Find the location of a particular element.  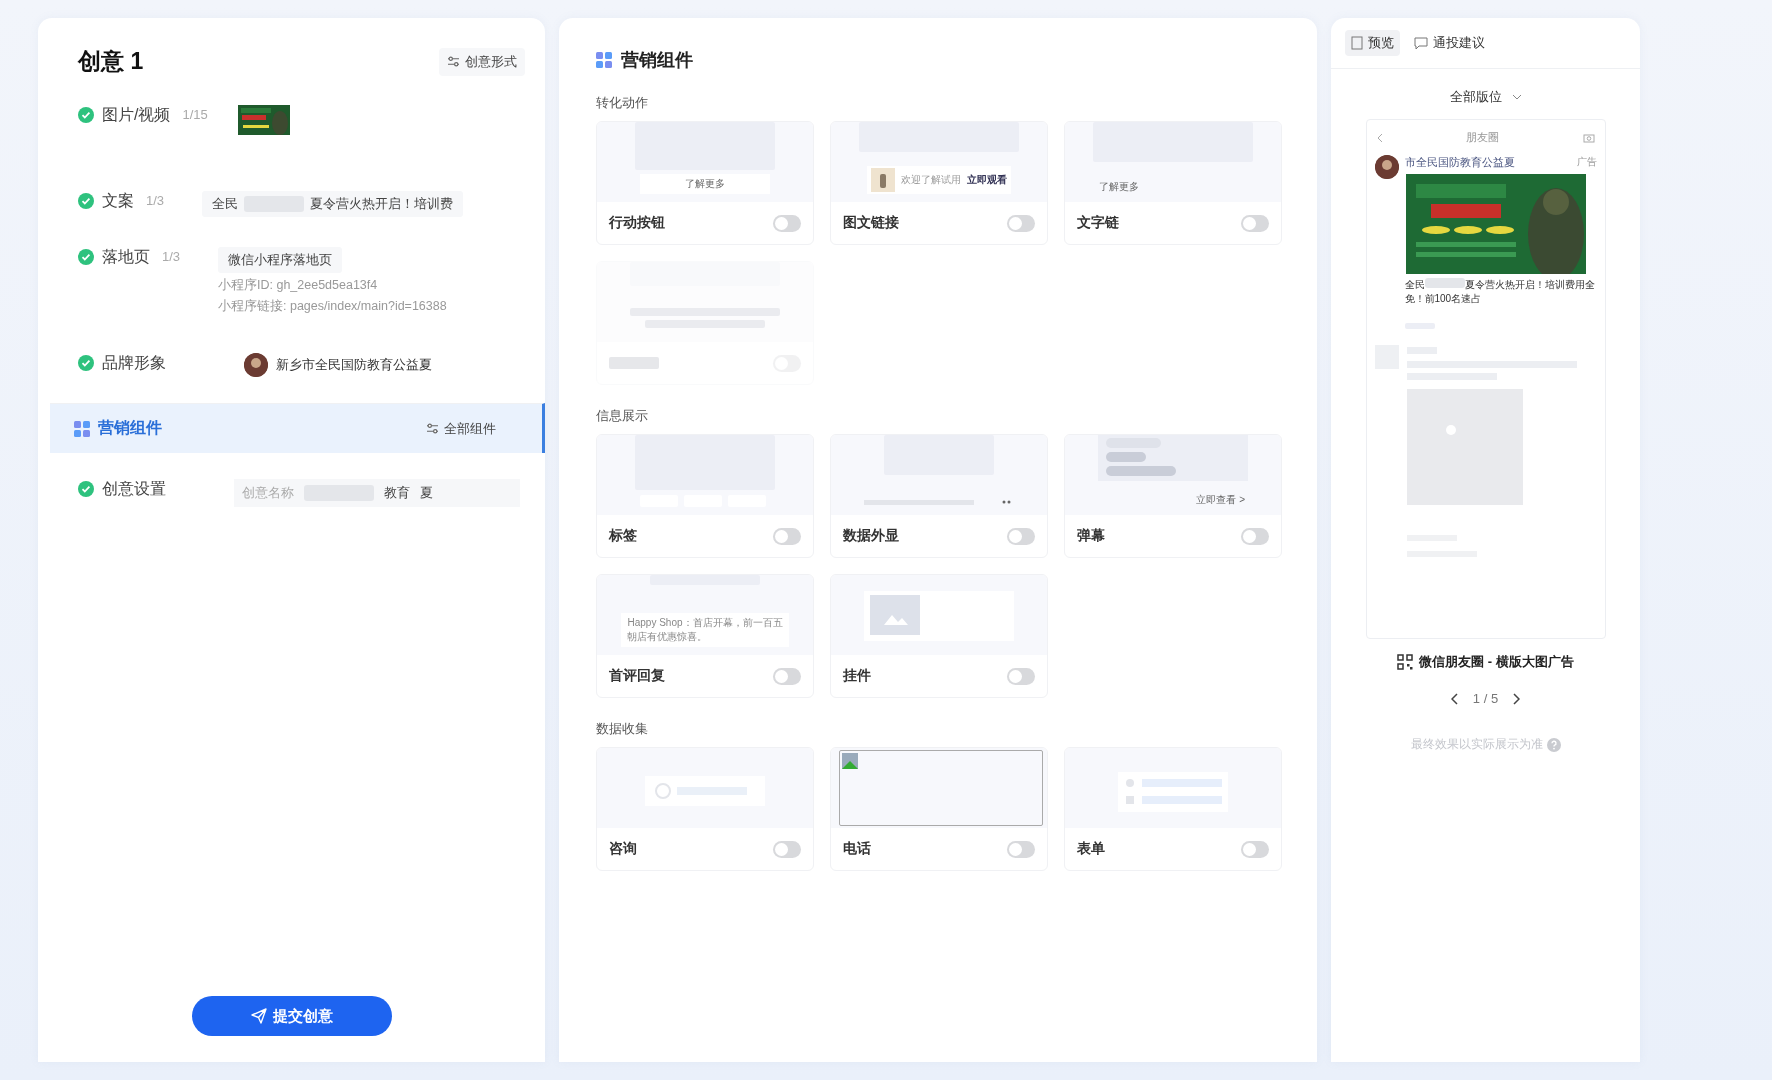

previous-button is located at coordinates (1454, 698).